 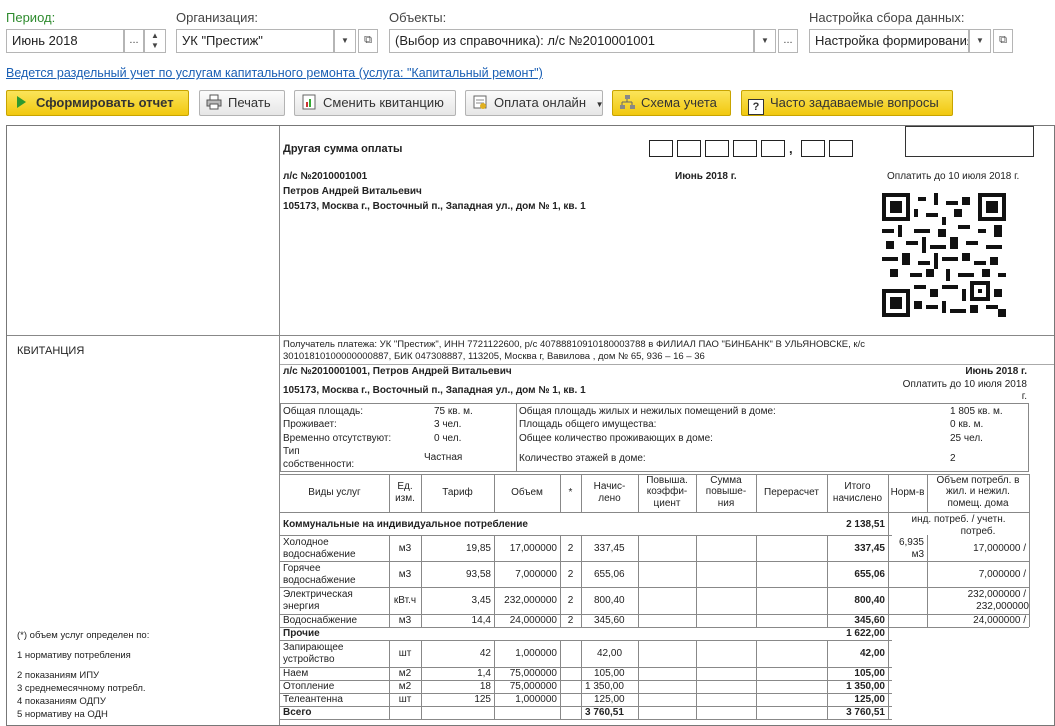 I want to click on faq-button: ? Часто задаваемые вопросы, so click(x=847, y=103).